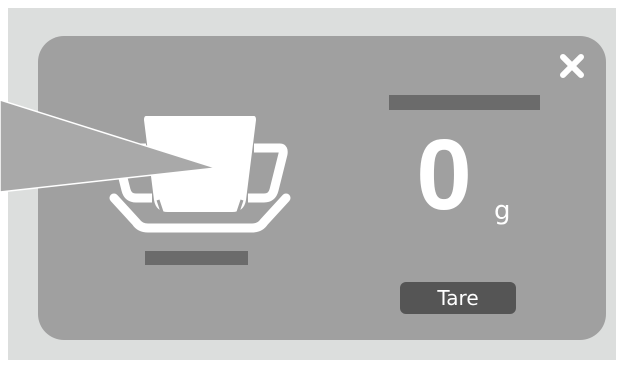  Describe the element at coordinates (502, 211) in the screenshot. I see `weight-unit: g` at that location.